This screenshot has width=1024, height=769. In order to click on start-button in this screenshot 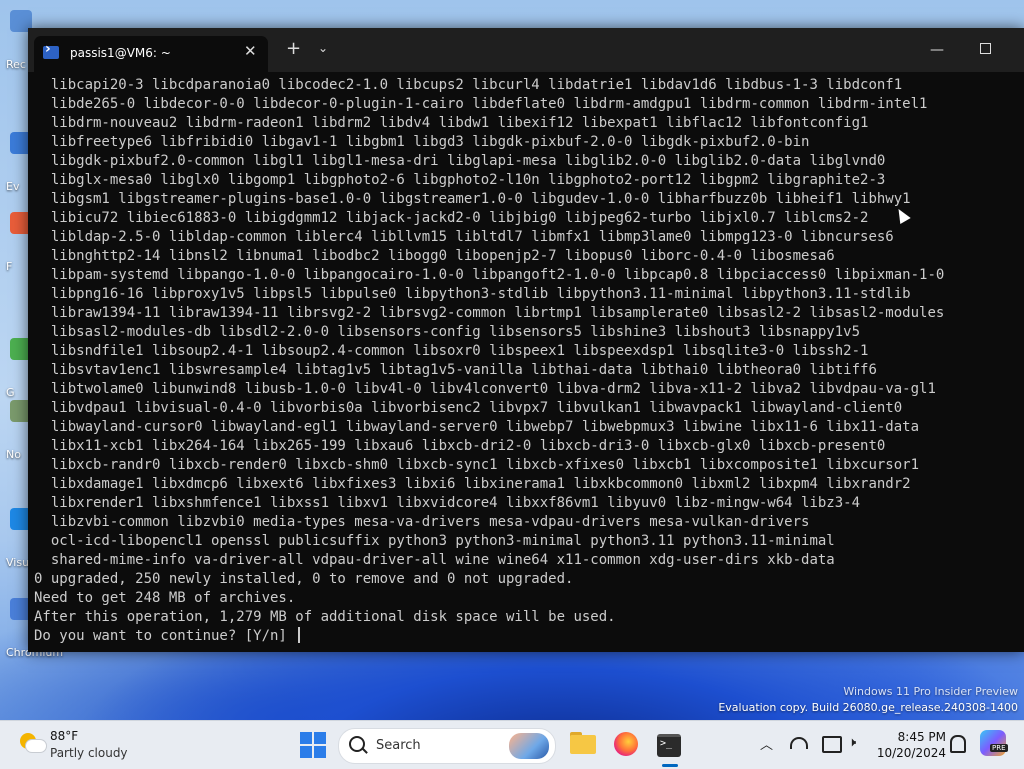, I will do `click(313, 745)`.